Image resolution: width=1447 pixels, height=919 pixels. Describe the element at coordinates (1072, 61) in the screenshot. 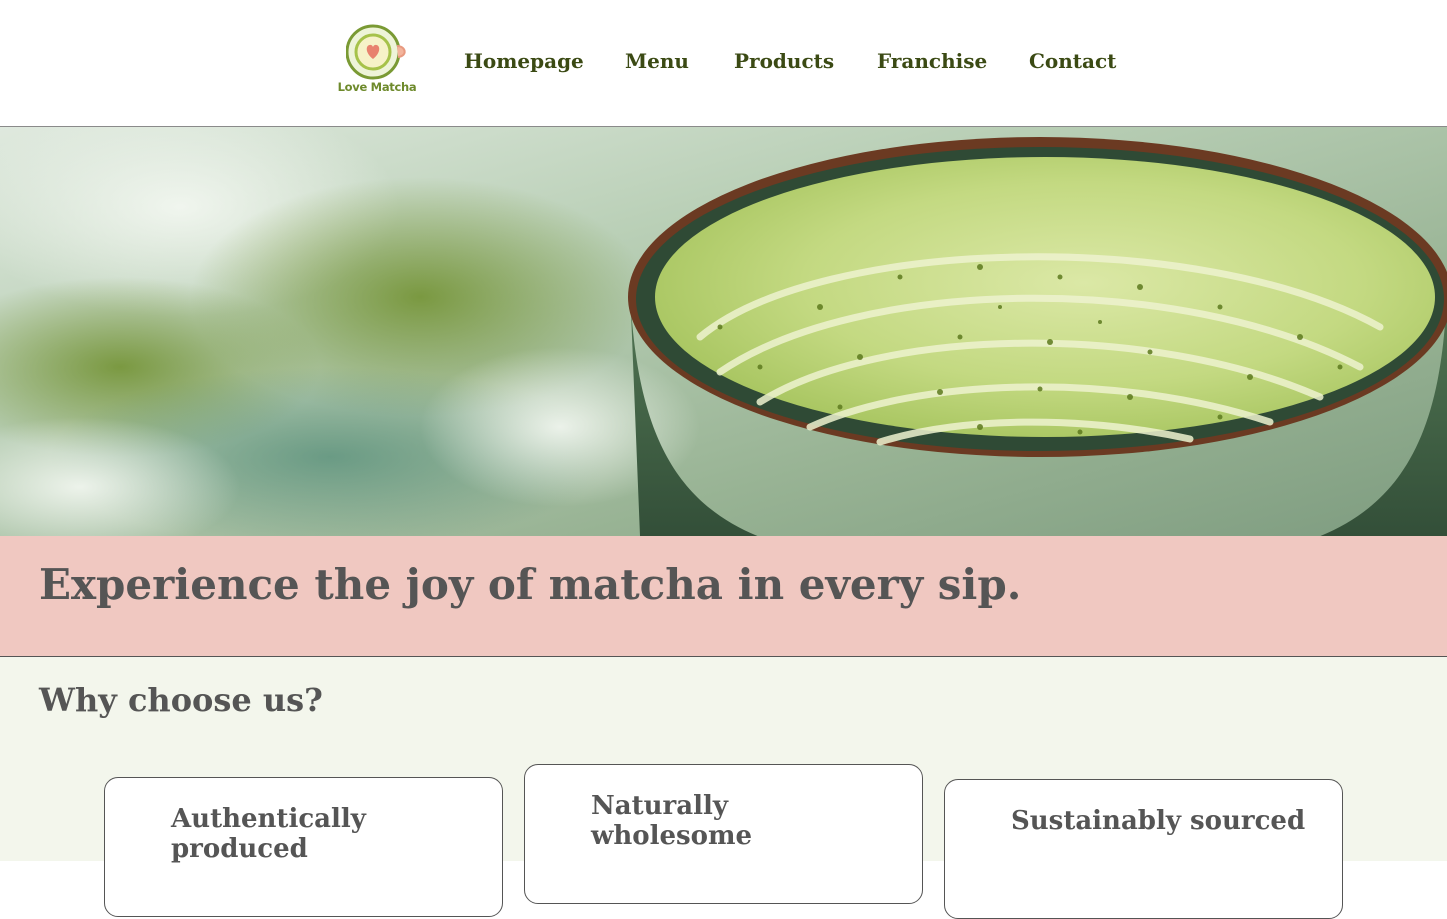

I see `nav-contact: Contact` at that location.